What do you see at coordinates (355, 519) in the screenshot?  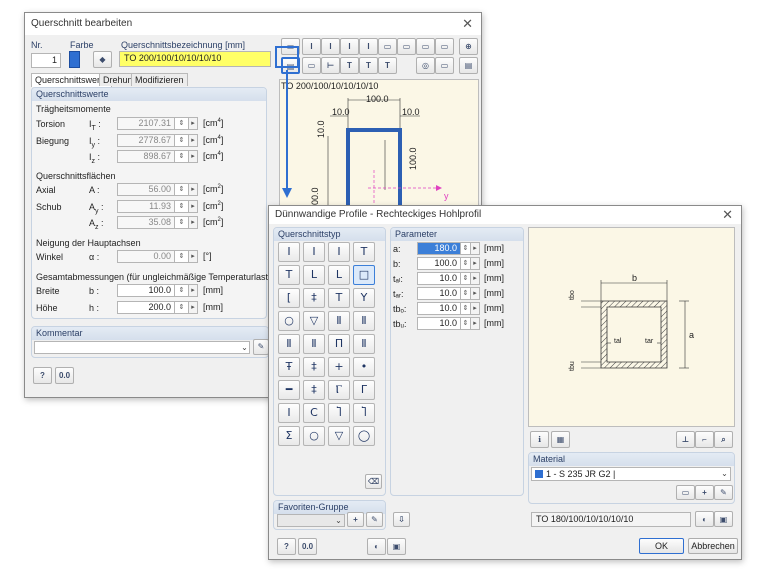 I see `favoriten-add-icon: +` at bounding box center [355, 519].